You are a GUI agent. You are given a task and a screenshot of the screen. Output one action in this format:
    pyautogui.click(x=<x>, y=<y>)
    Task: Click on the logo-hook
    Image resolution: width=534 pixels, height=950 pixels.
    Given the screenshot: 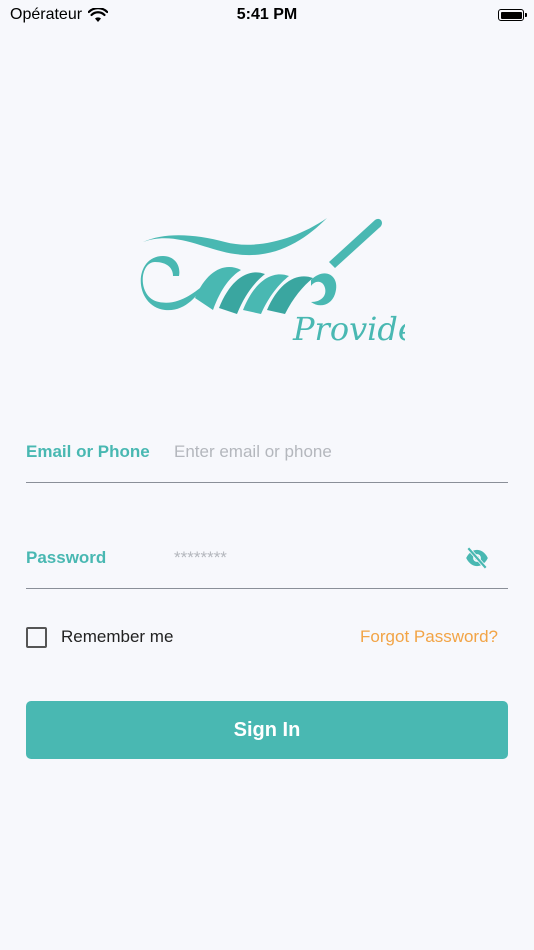 What is the action you would take?
    pyautogui.click(x=355, y=243)
    